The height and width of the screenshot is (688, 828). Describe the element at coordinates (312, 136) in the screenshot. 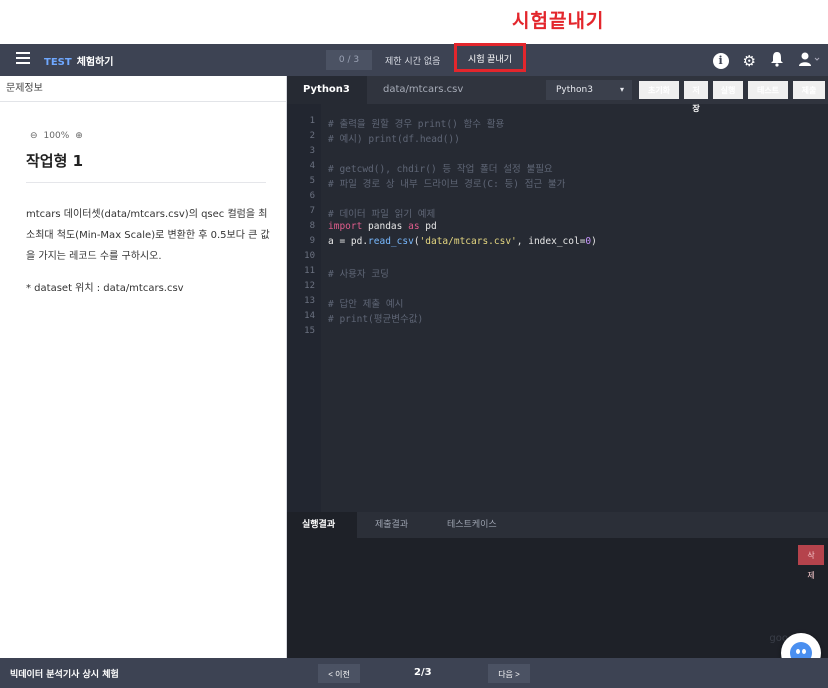

I see `line-number: 2` at that location.